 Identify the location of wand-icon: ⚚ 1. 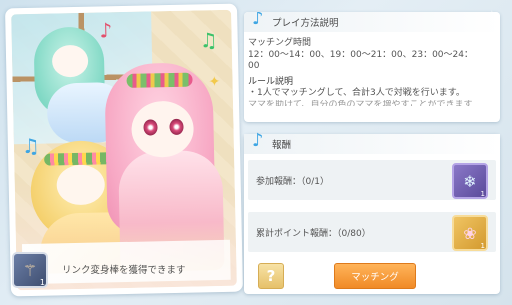
(30, 270).